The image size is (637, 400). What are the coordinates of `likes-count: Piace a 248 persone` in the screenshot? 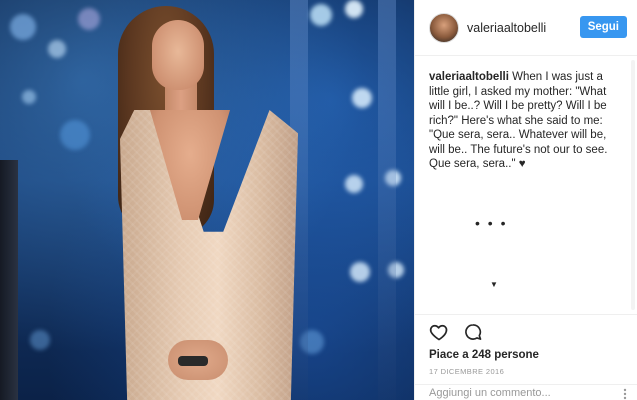 It's located at (526, 355).